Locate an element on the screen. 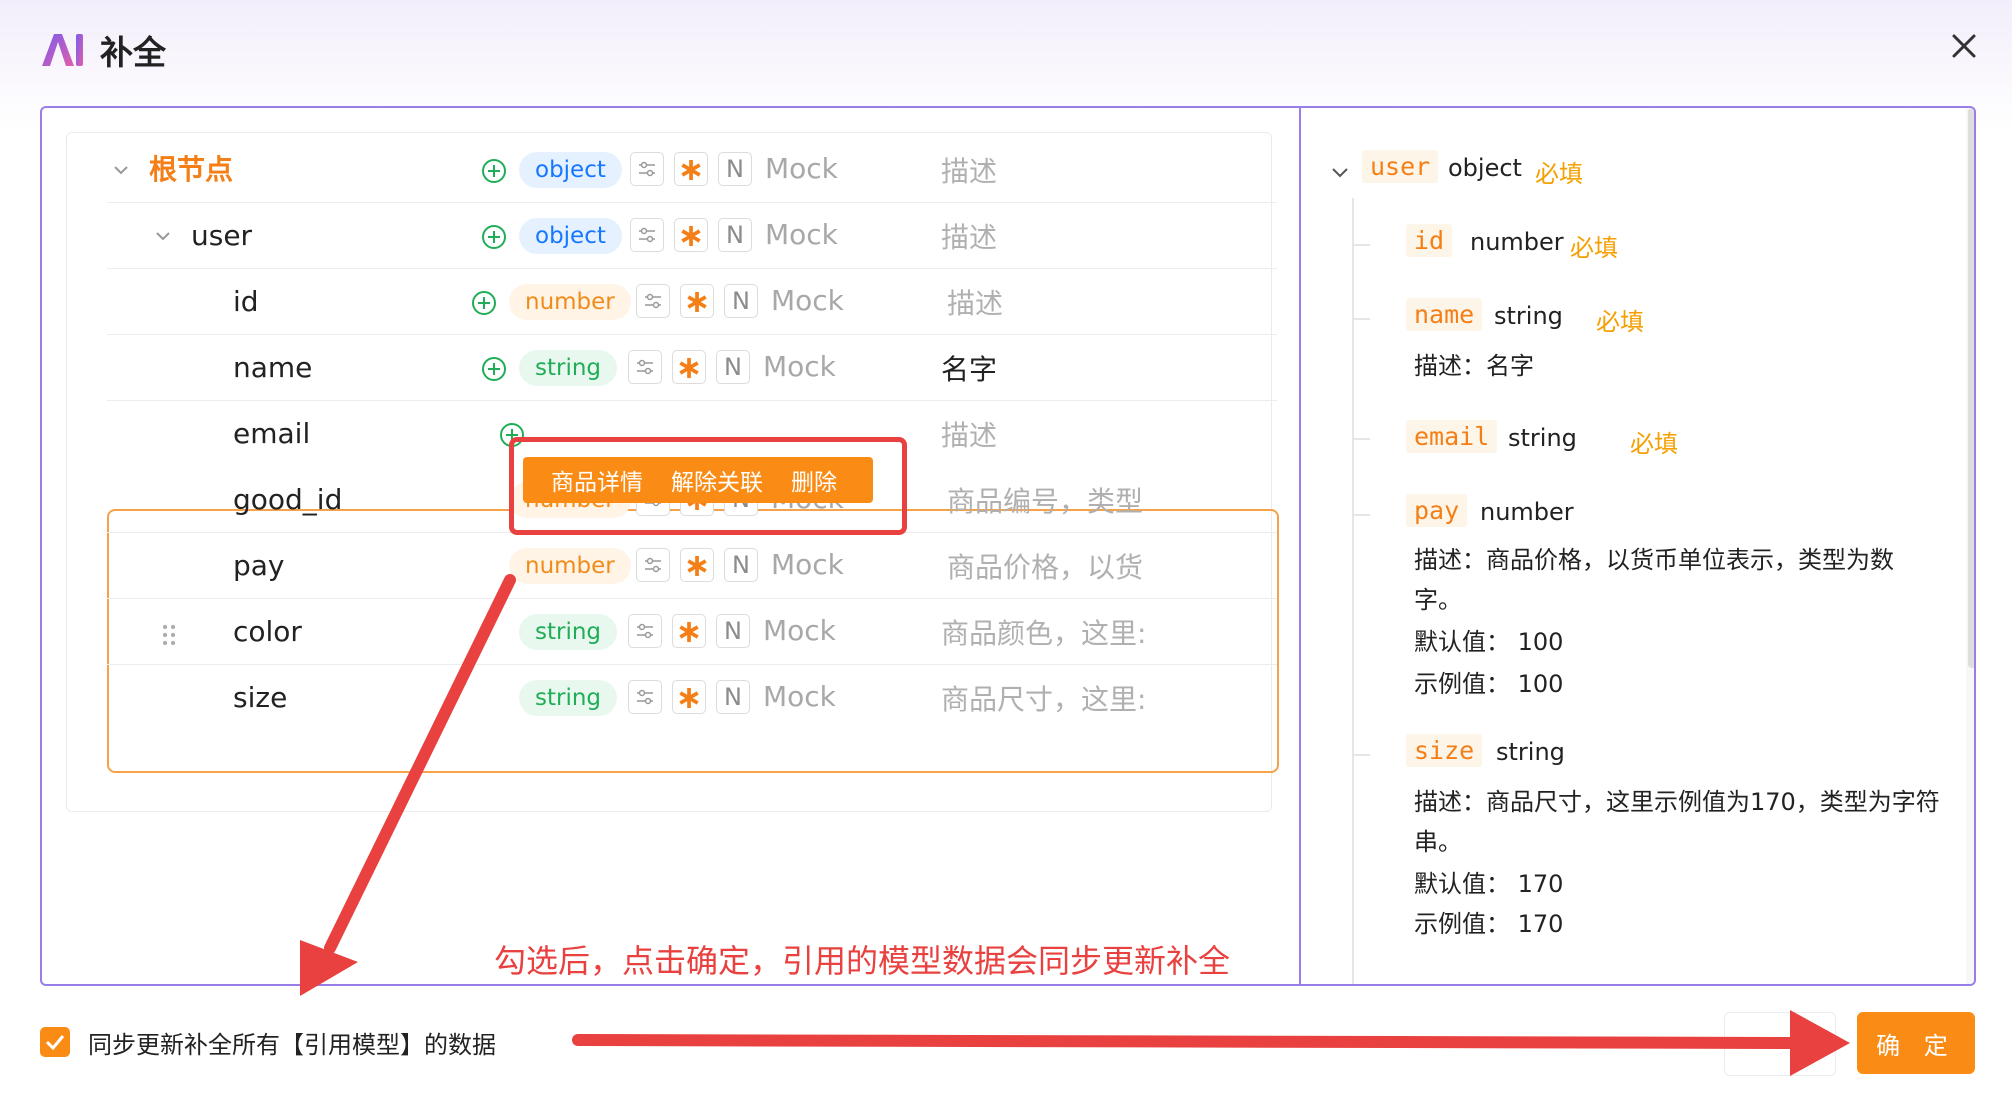  preview-key: pay is located at coordinates (1437, 510).